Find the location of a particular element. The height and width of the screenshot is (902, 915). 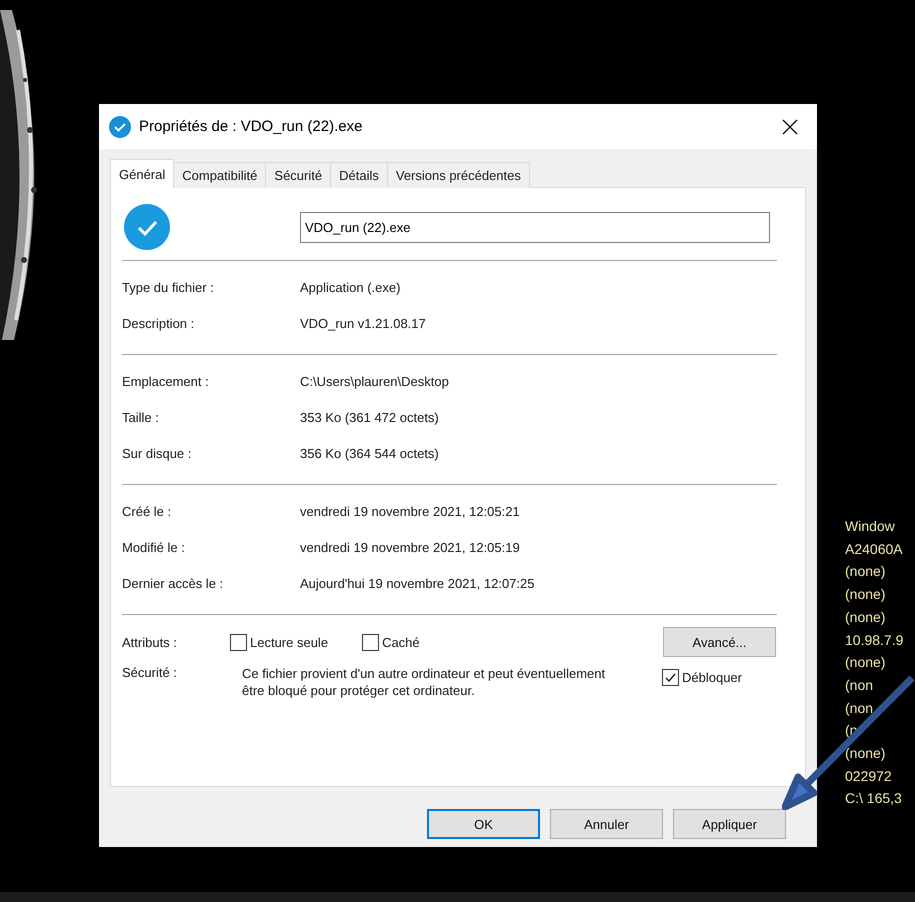

tab: Sécurité is located at coordinates (298, 175).